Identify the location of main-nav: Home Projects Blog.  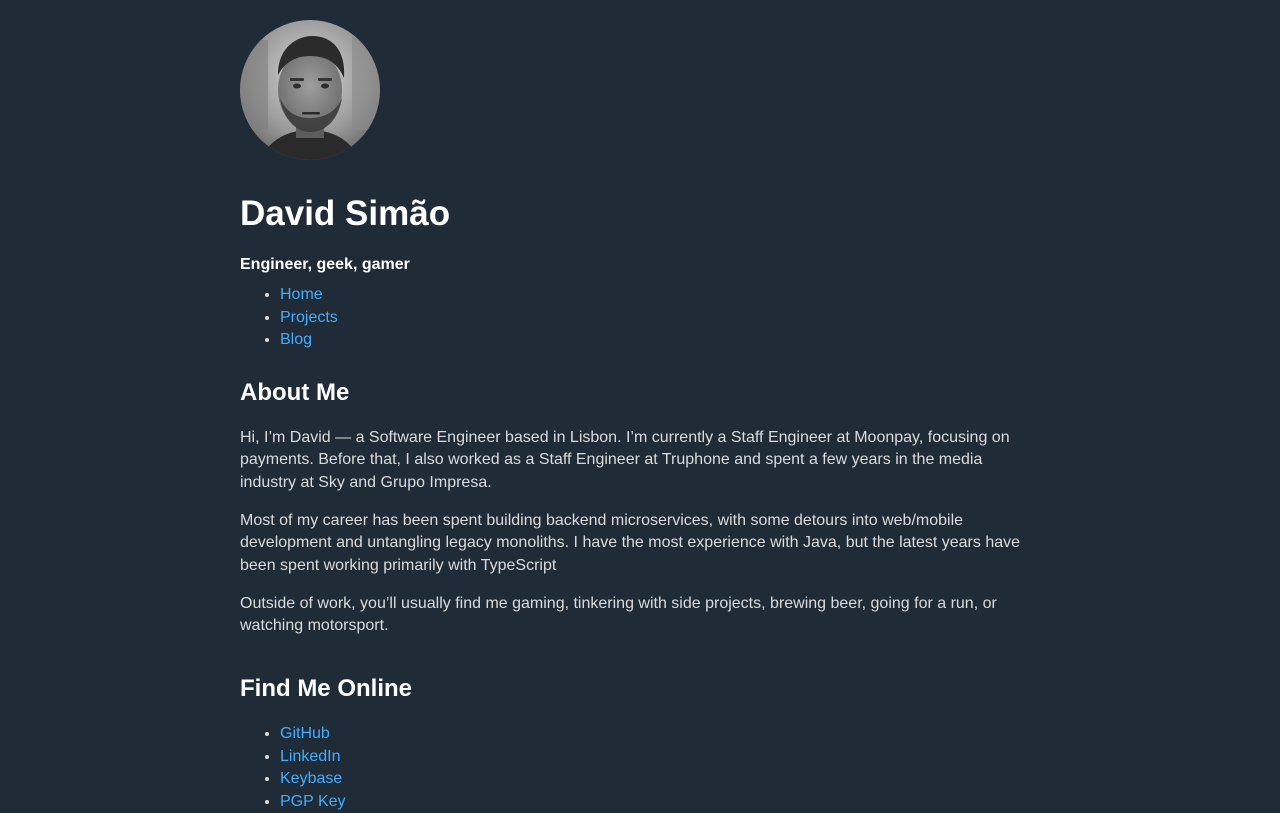
(640, 318).